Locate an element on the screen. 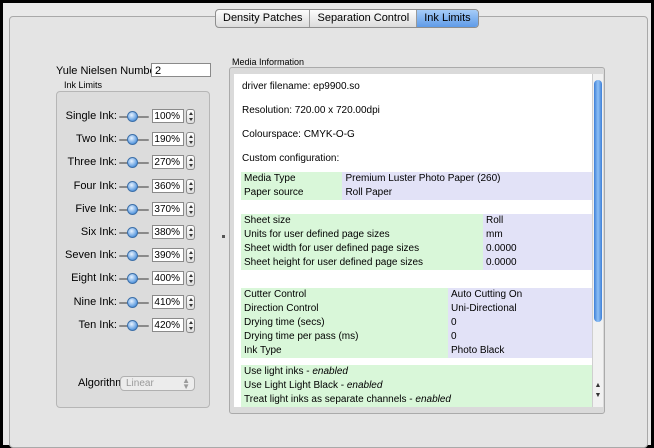  ink-limit-input: 100% is located at coordinates (168, 116).